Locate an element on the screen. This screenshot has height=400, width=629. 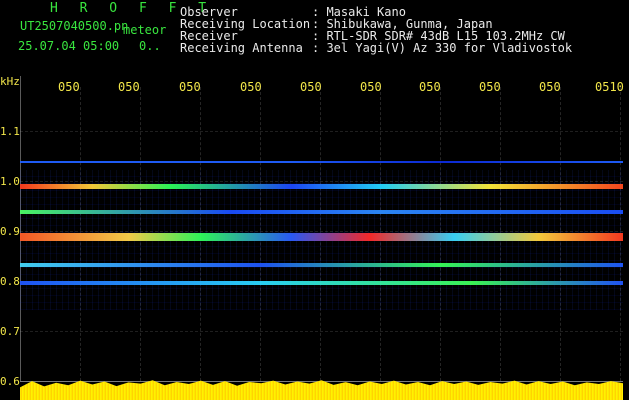
y-tick-3: 0.9 is located at coordinates (10, 231).